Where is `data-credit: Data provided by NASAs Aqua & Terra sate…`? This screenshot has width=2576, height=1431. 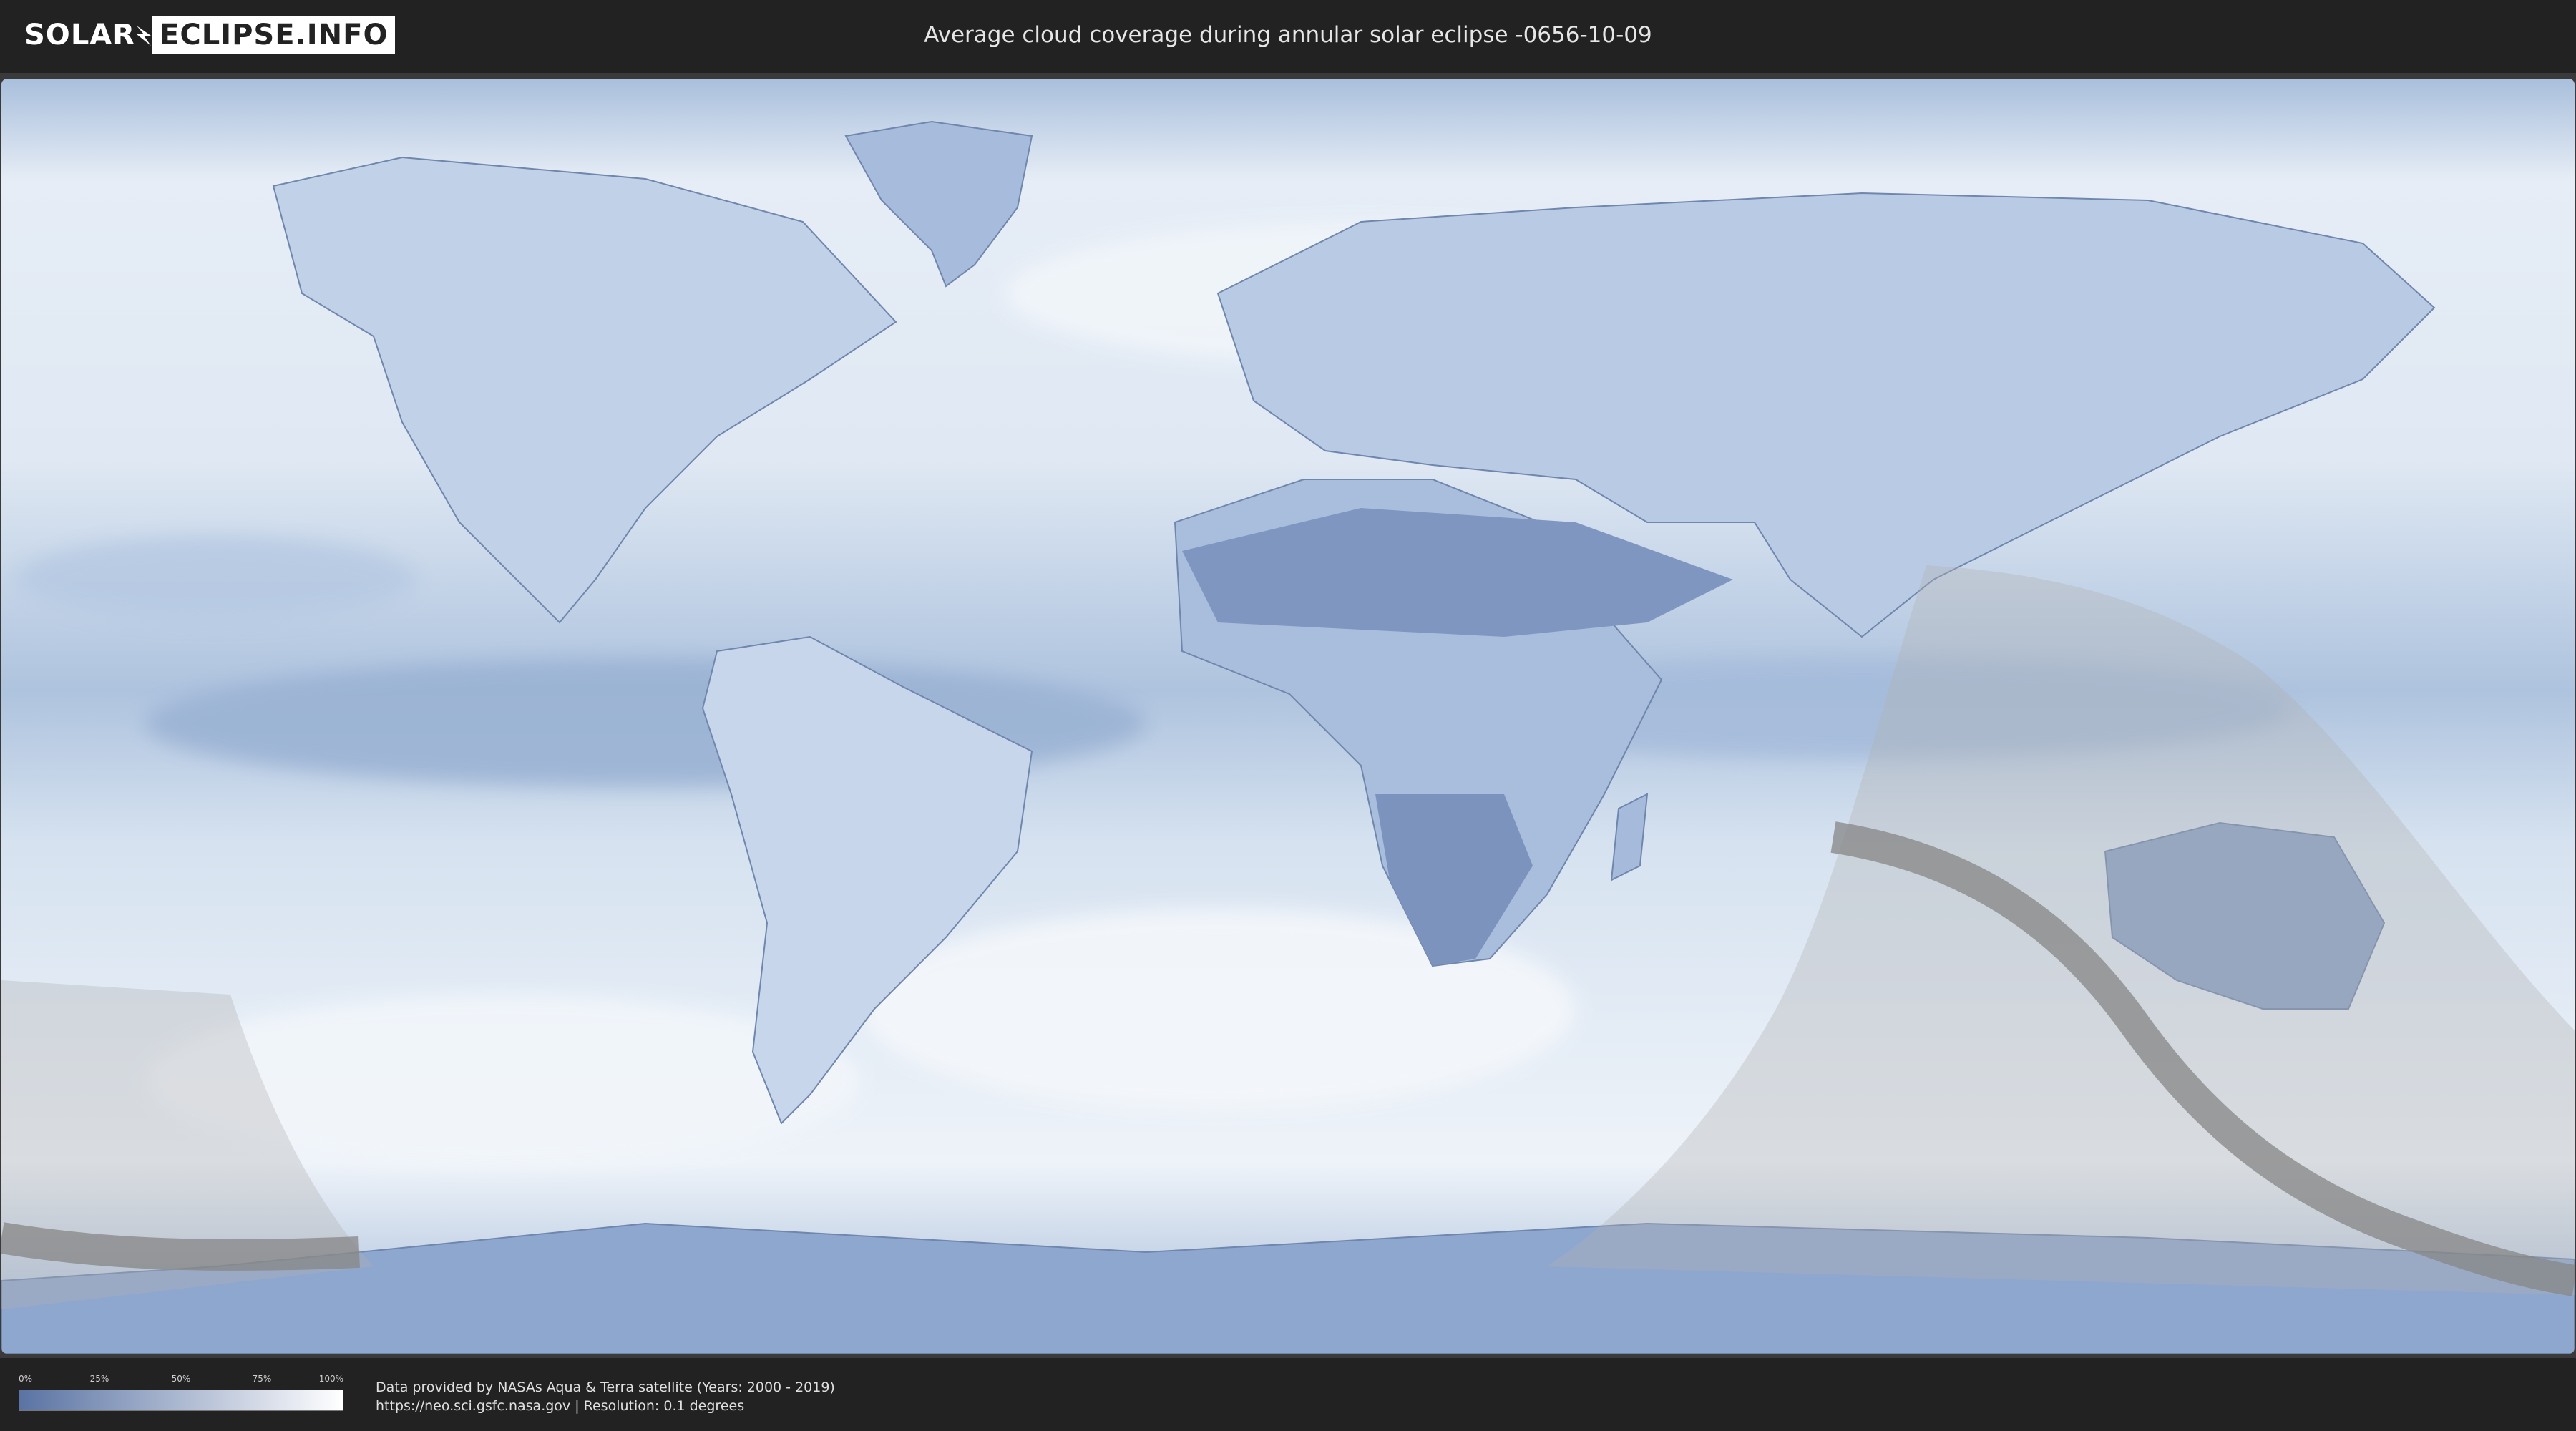 data-credit: Data provided by NASAs Aqua & Terra sate… is located at coordinates (605, 1396).